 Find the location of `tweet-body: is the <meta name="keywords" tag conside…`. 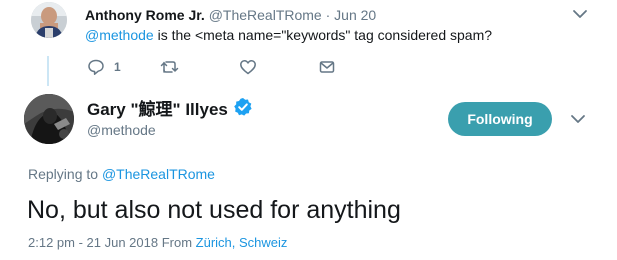

tweet-body: is the <meta name="keywords" tag conside… is located at coordinates (323, 35).